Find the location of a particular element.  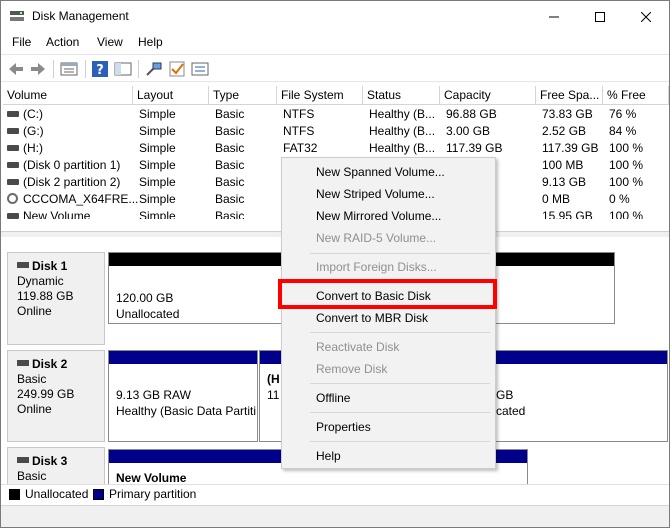

toolbar: ? is located at coordinates (335, 68).